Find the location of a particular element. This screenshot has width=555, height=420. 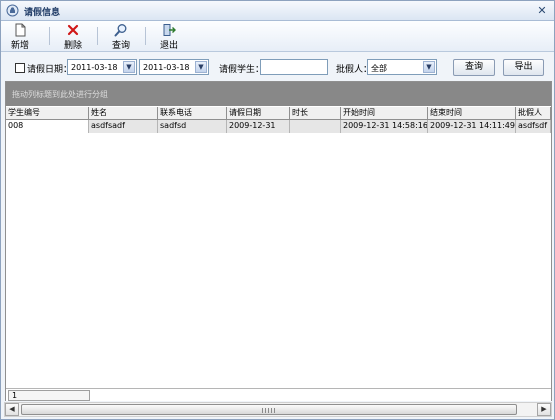

table-cell: 008 is located at coordinates (47, 126).